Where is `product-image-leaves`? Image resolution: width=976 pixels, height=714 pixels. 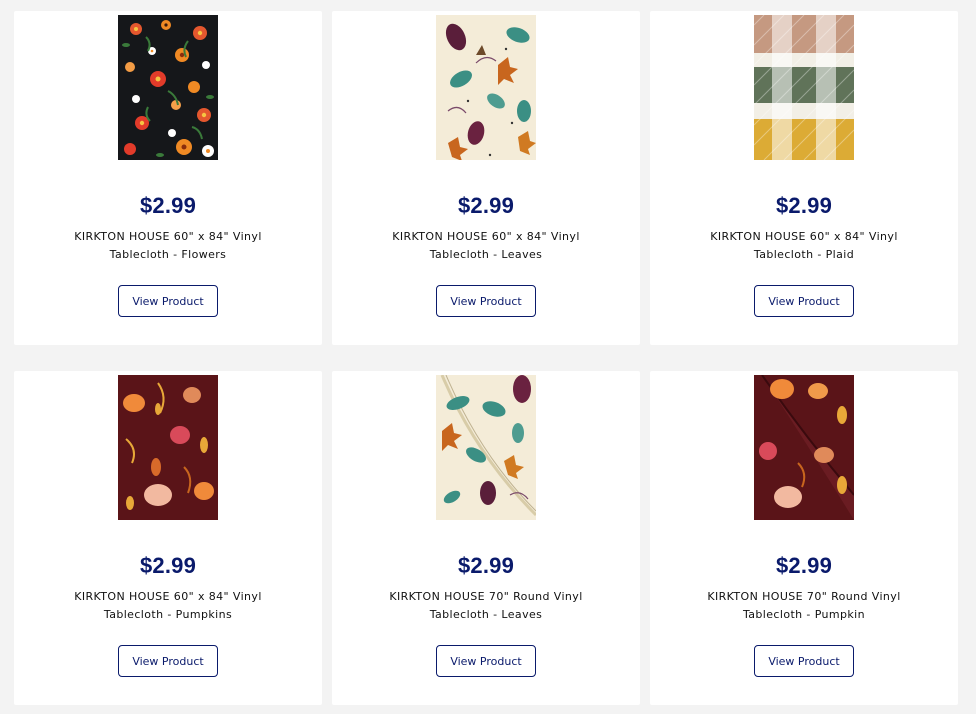 product-image-leaves is located at coordinates (486, 87).